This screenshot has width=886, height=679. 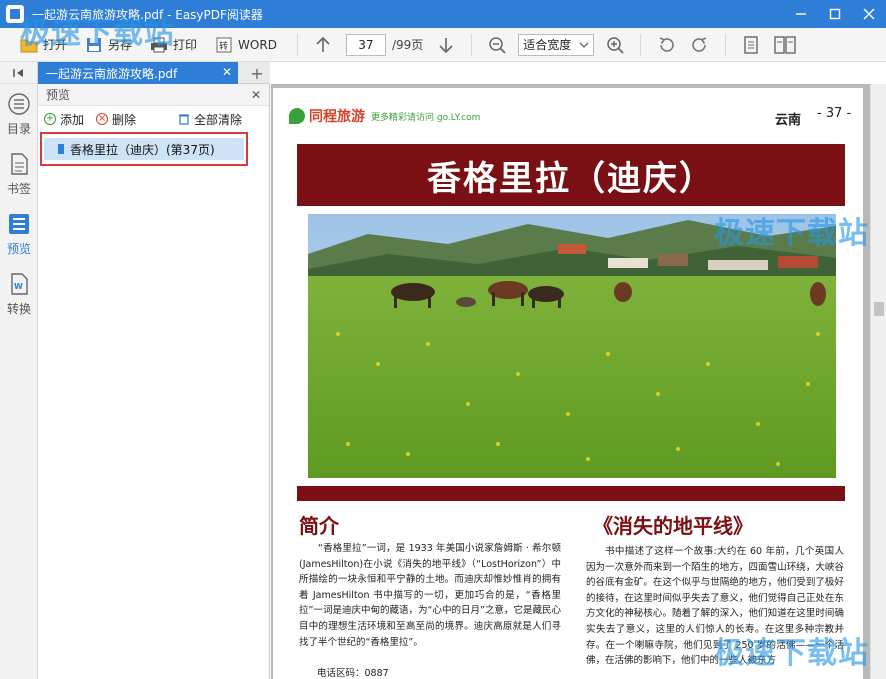 What do you see at coordinates (673, 526) in the screenshot?
I see `story-heading: 《消失的地平线》` at bounding box center [673, 526].